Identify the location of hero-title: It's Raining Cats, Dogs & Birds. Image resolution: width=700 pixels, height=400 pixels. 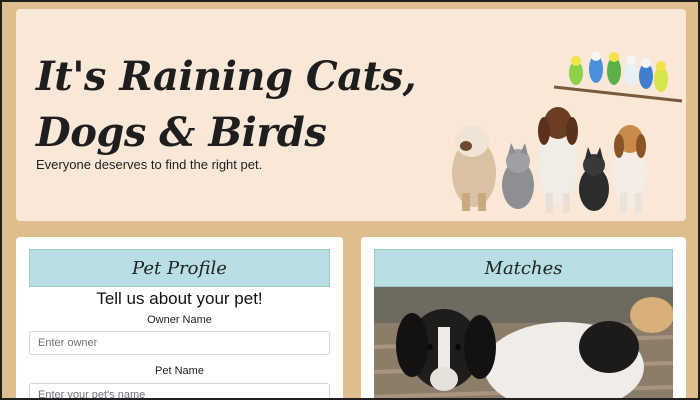
(226, 104).